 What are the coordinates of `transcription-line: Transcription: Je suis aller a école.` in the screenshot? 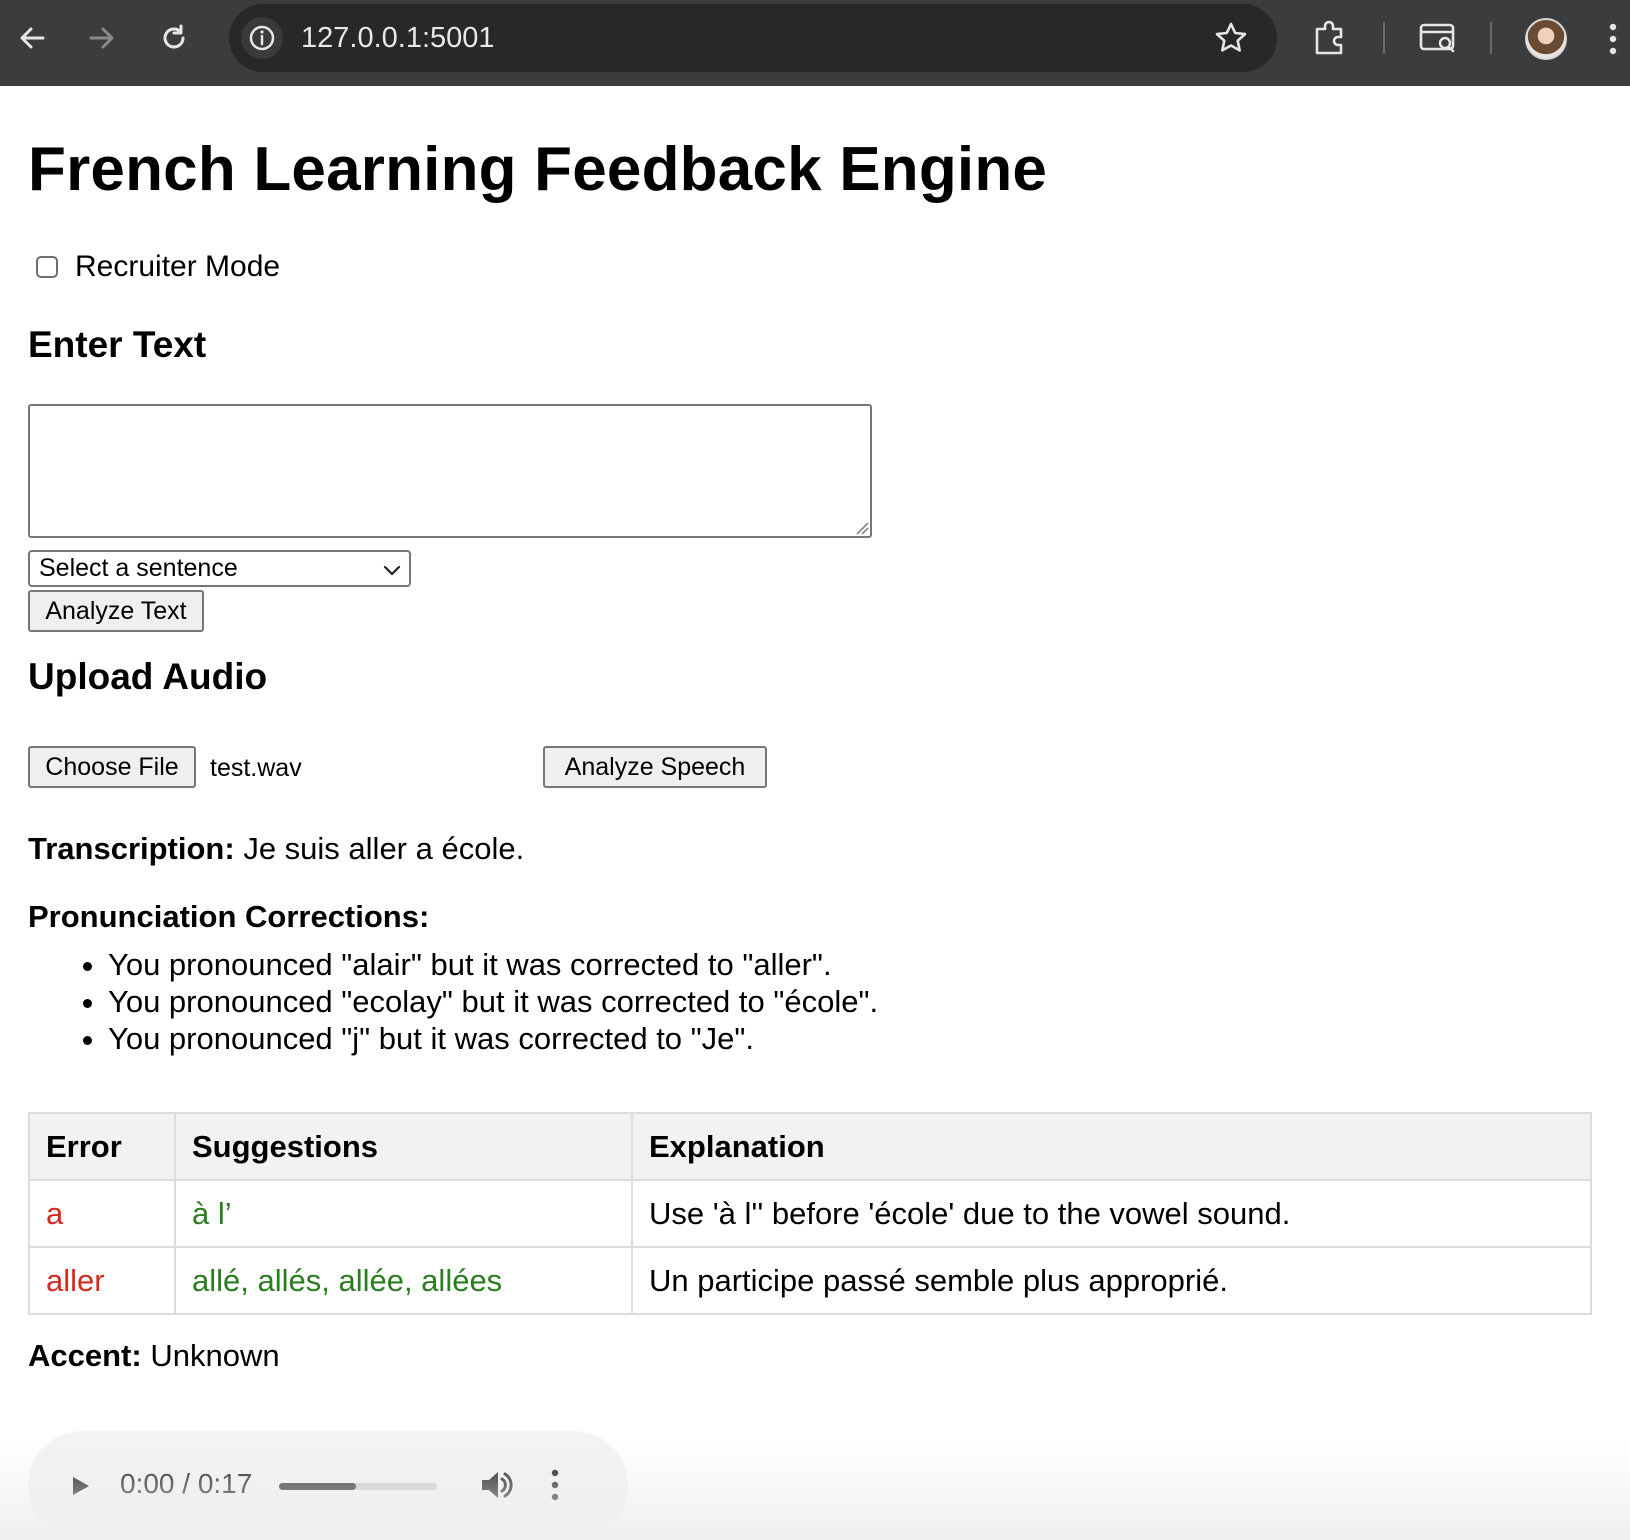 It's located at (276, 849).